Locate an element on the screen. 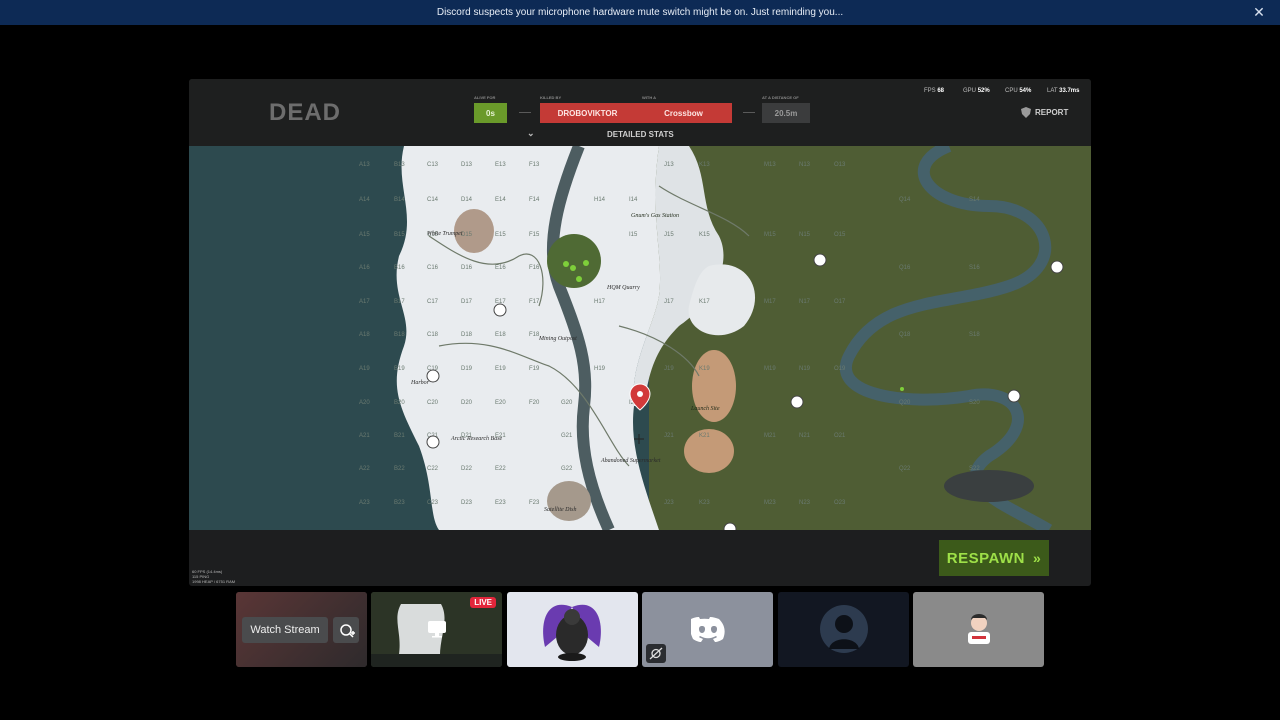 The width and height of the screenshot is (1280, 720). svg-text: D17 is located at coordinates (467, 302).